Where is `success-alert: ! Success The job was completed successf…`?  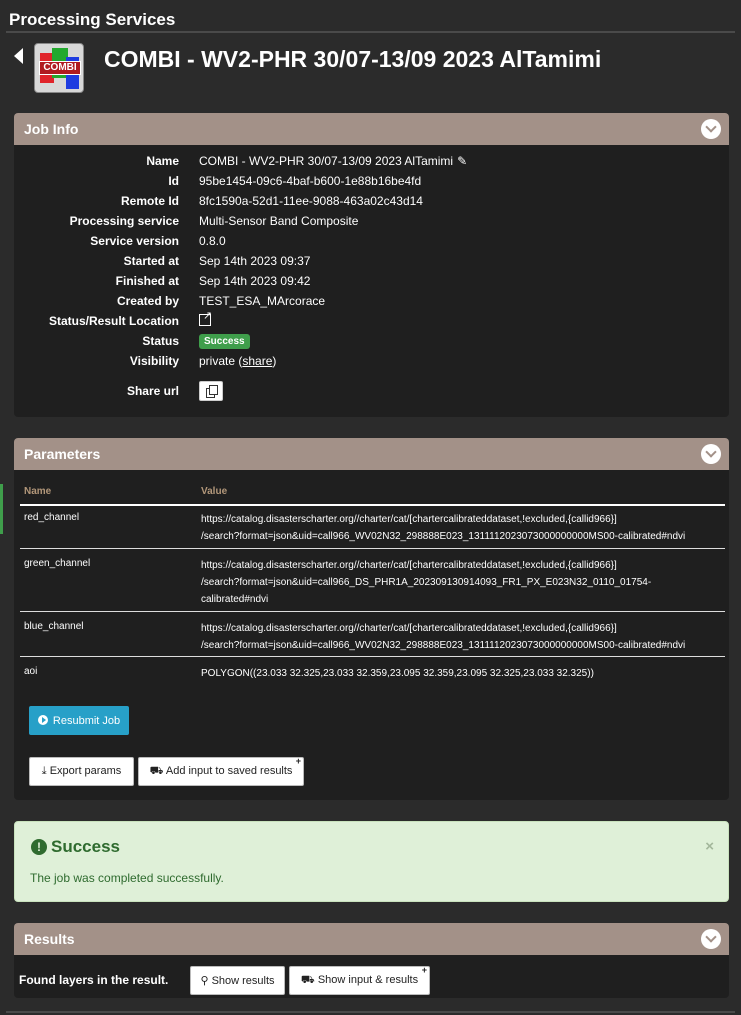
success-alert: ! Success The job was completed successf… is located at coordinates (371, 861).